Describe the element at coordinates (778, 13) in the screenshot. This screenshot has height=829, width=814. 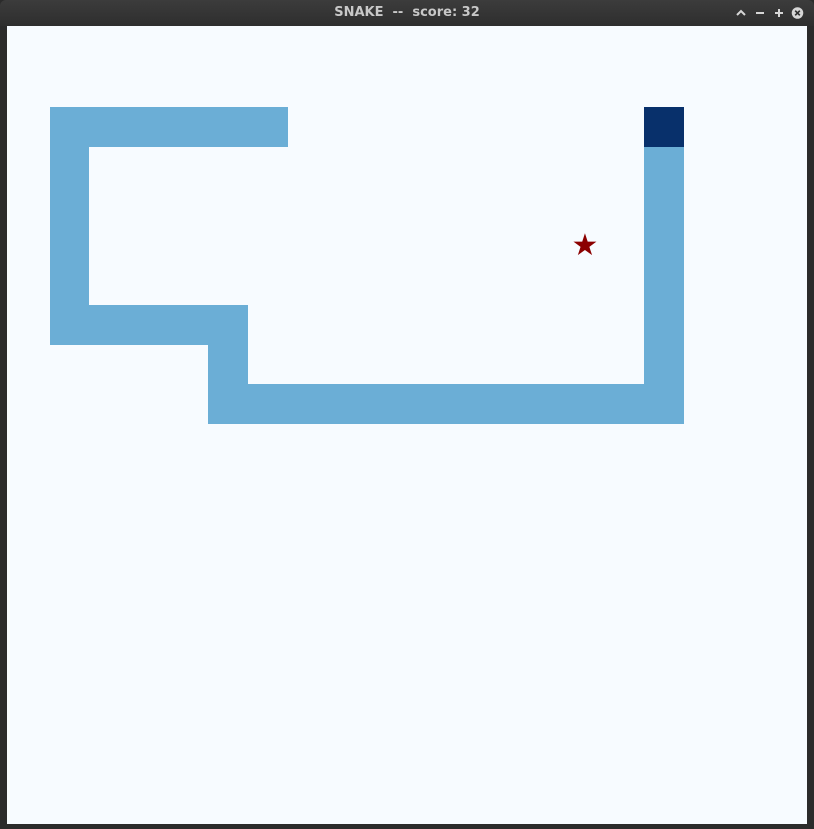
I see `plus-icon` at that location.